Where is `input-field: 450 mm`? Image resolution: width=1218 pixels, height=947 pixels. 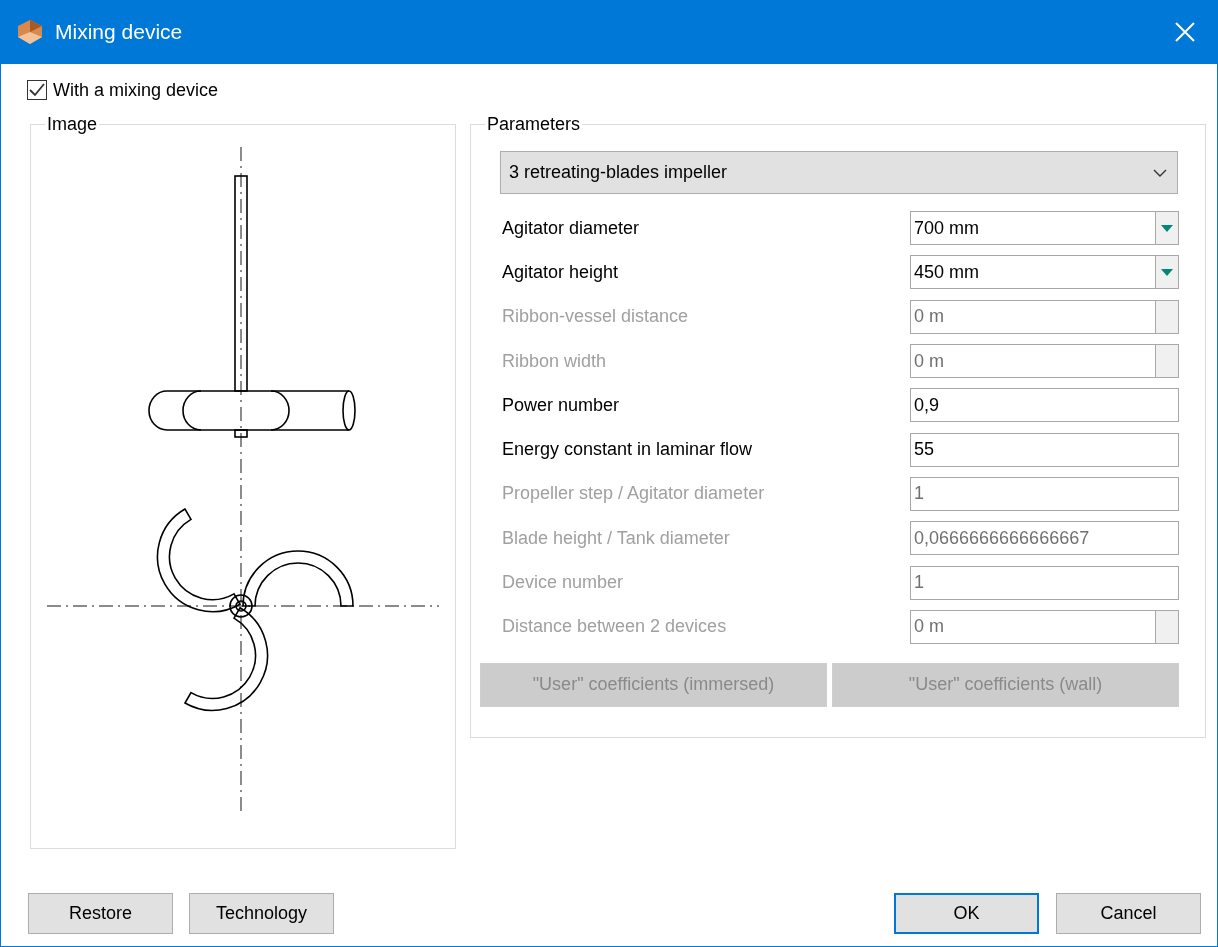
input-field: 450 mm is located at coordinates (1044, 272).